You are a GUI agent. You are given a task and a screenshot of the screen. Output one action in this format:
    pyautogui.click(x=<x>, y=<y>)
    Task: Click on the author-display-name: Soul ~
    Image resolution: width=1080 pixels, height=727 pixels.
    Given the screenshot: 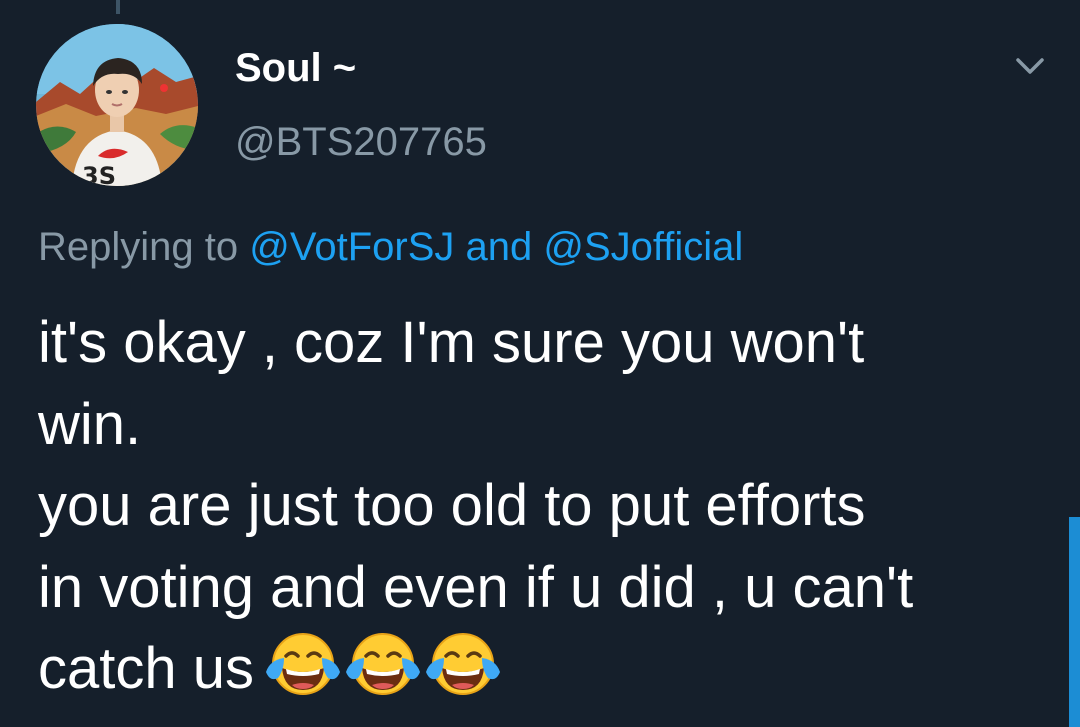 What is the action you would take?
    pyautogui.click(x=295, y=68)
    